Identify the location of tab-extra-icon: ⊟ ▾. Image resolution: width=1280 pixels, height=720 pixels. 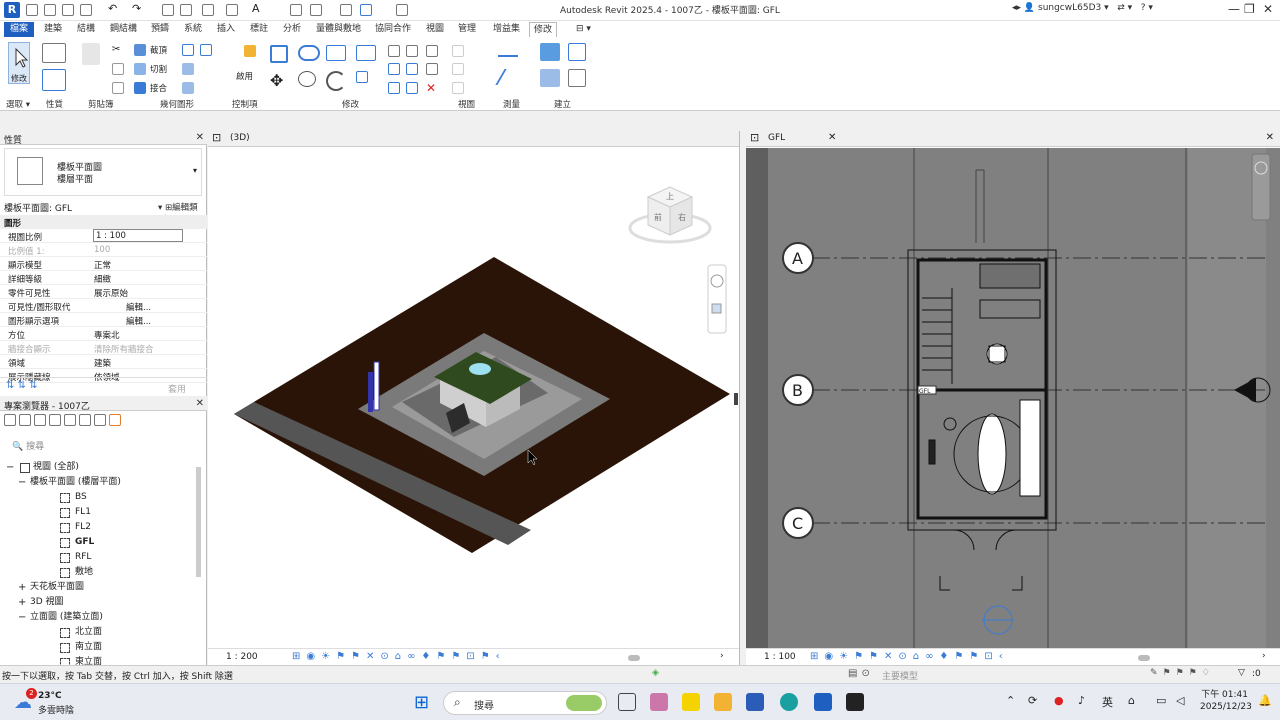
(583, 29).